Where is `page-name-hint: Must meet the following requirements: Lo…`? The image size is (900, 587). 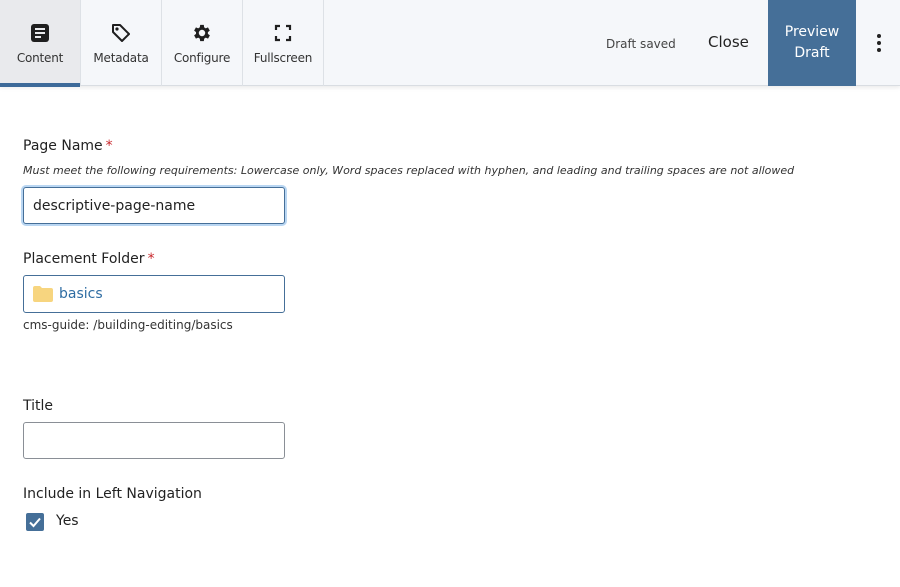 page-name-hint: Must meet the following requirements: Lo… is located at coordinates (409, 170).